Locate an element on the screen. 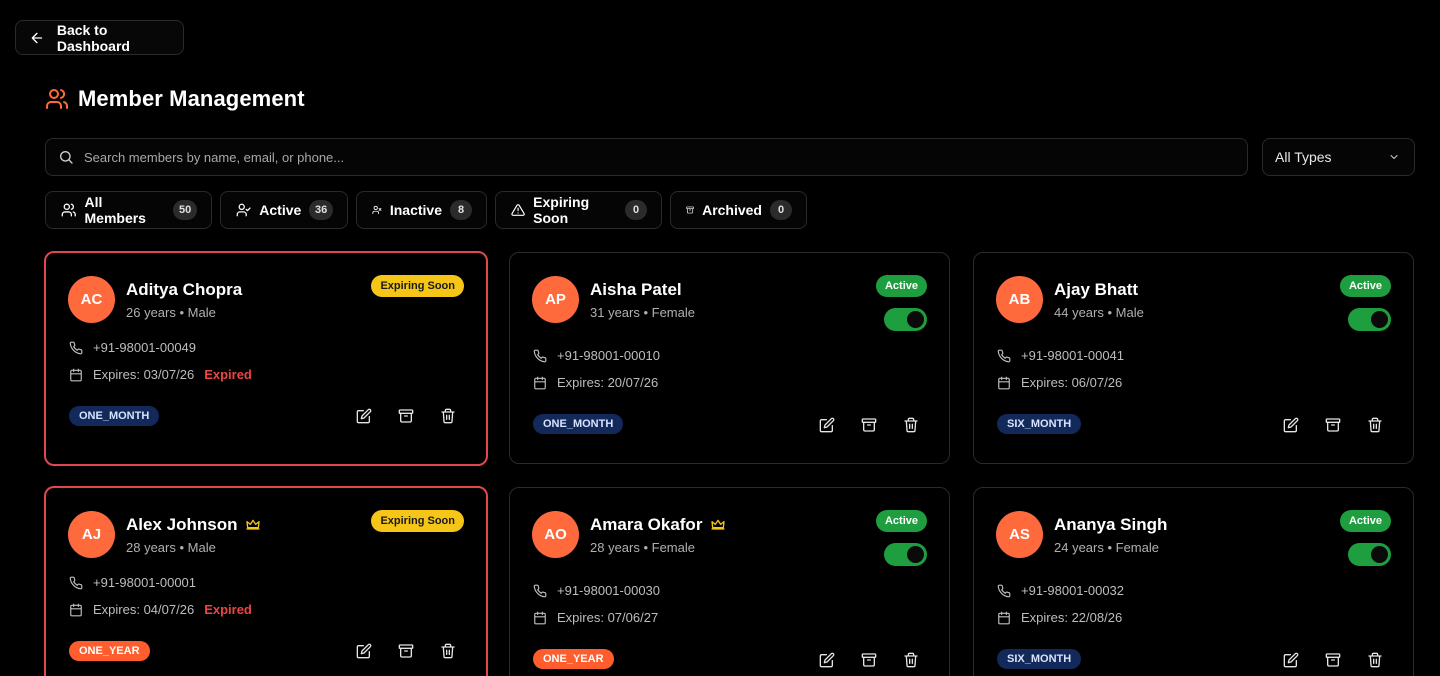 This screenshot has width=1440, height=676. back-to-dashboard-button: Back to Dashboard is located at coordinates (99, 37).